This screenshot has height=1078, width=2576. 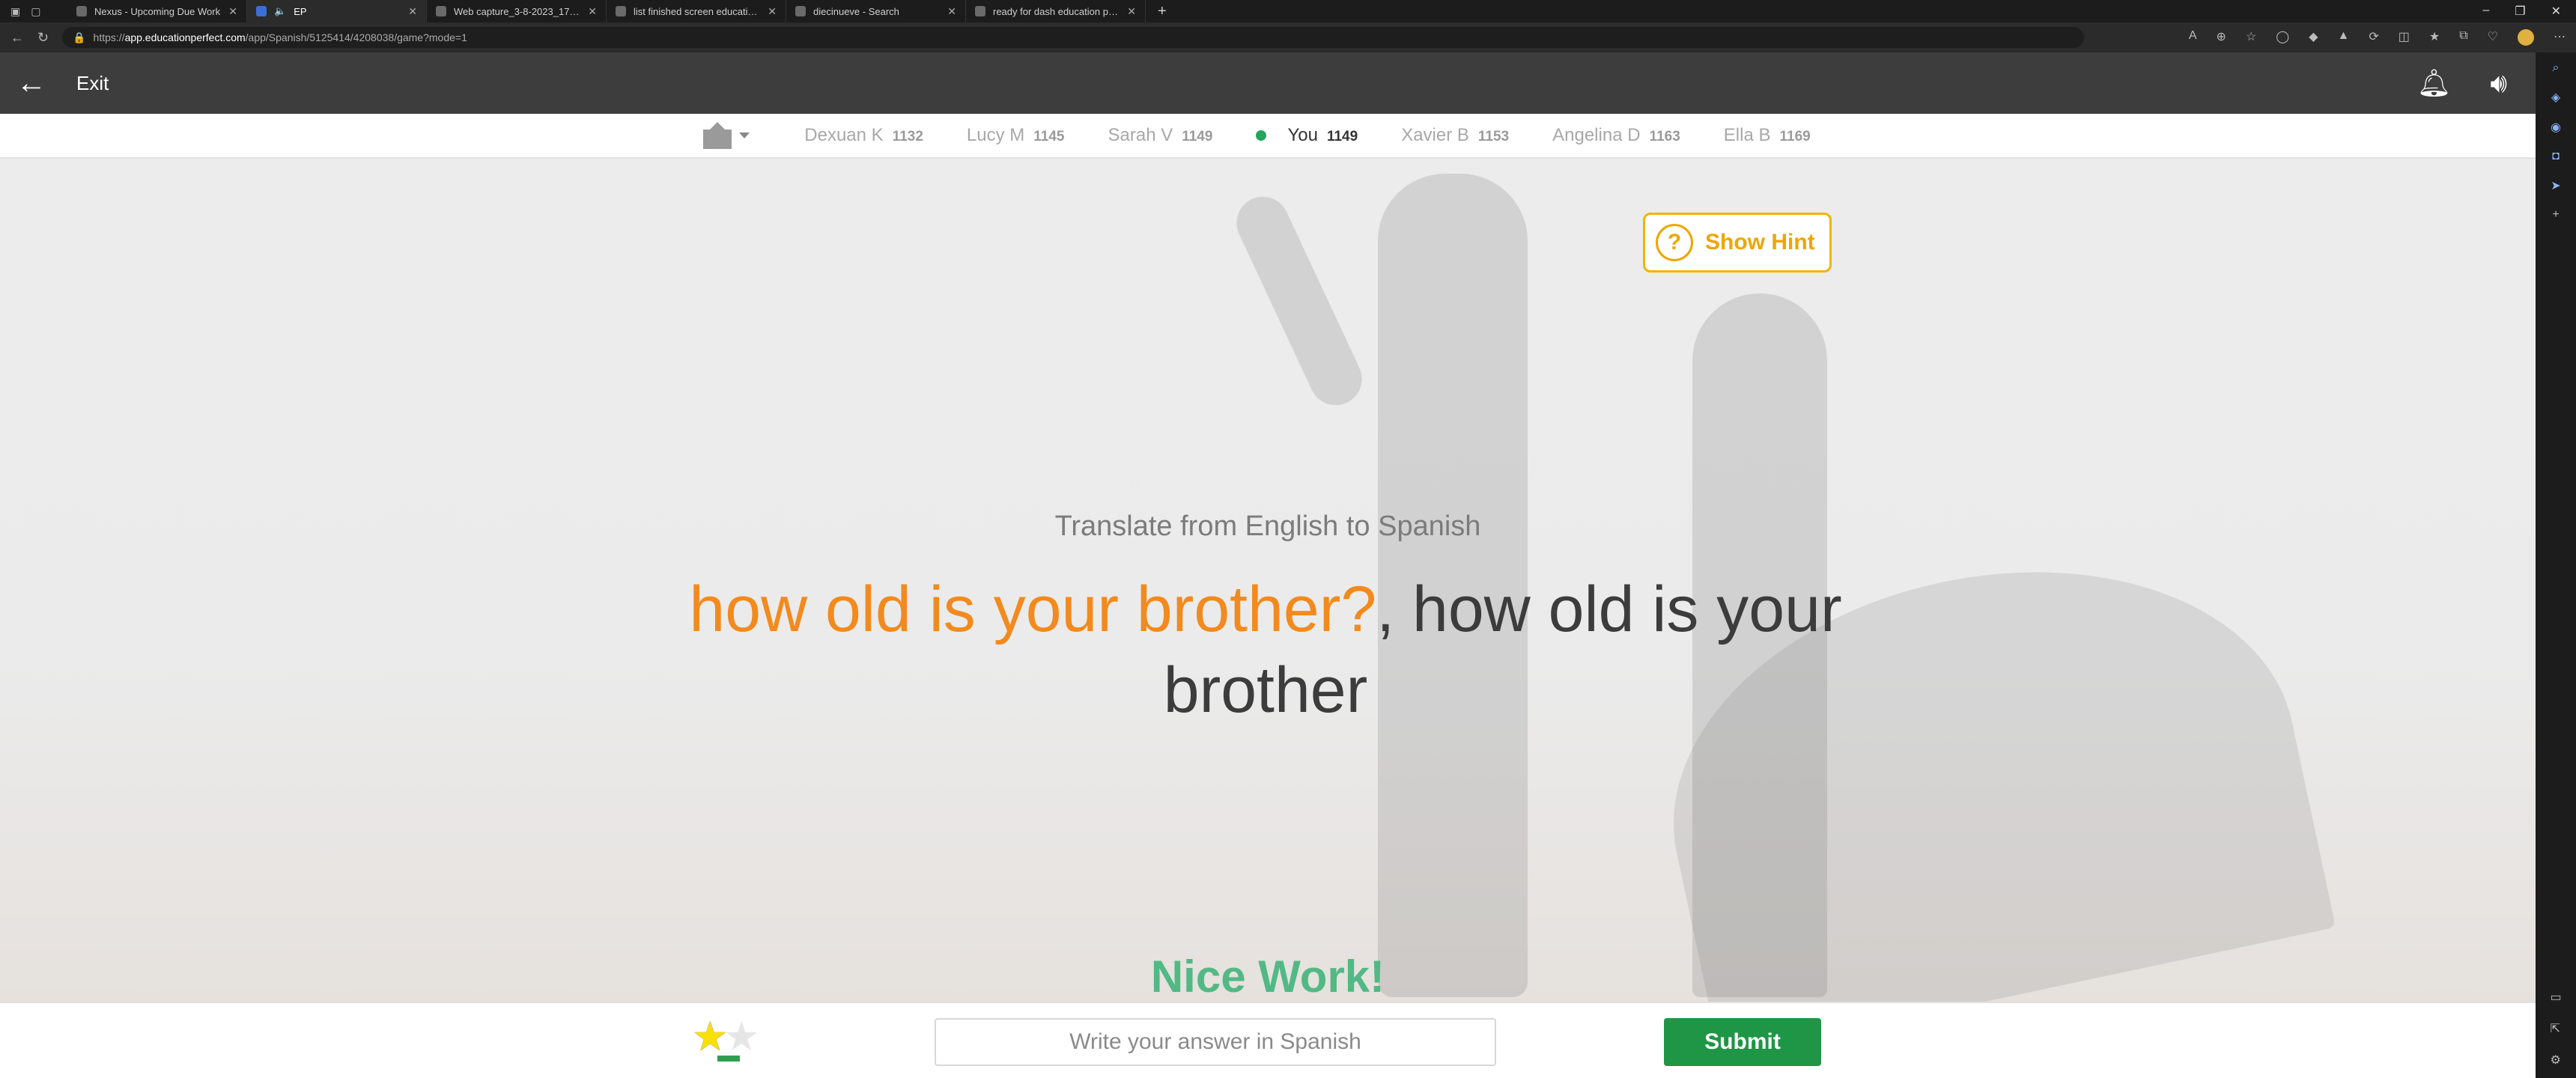 What do you see at coordinates (1267, 976) in the screenshot?
I see `feedback-message: Nice Work!` at bounding box center [1267, 976].